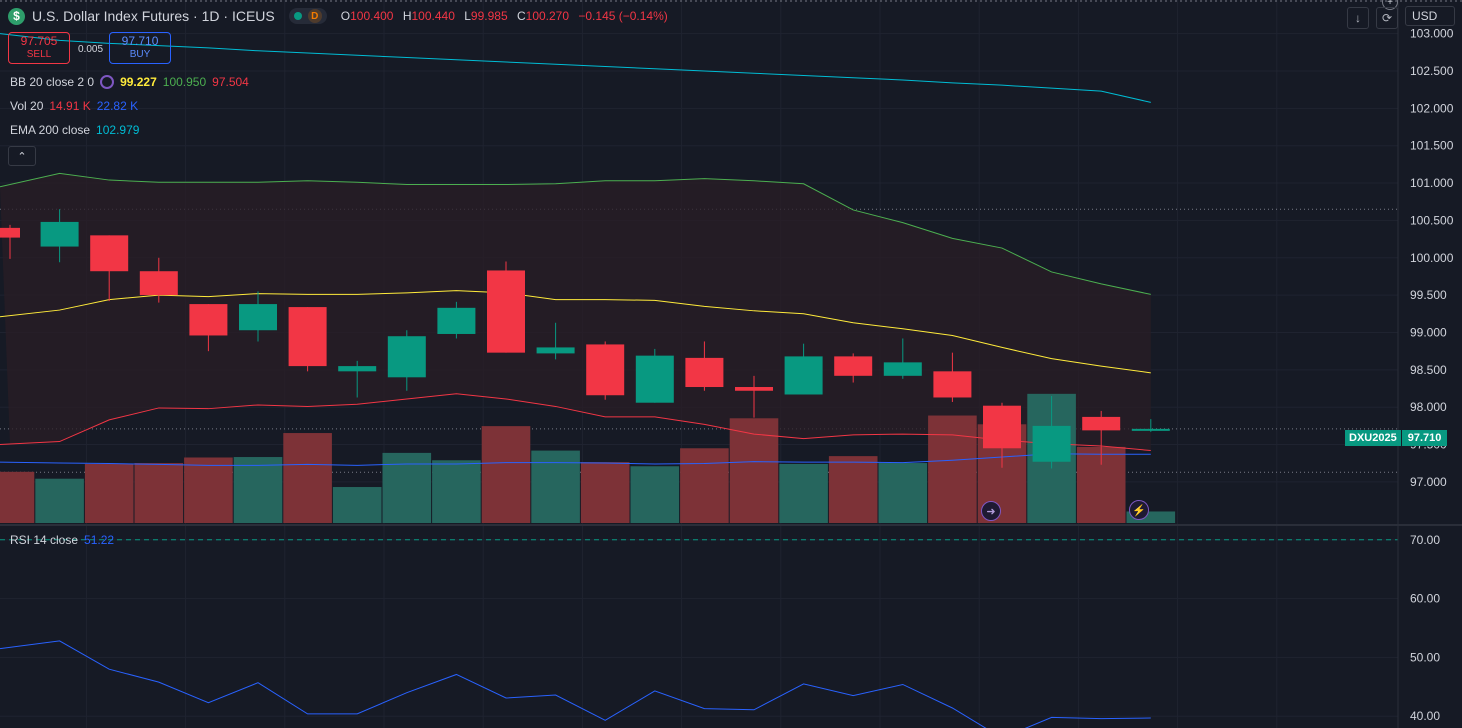 Image resolution: width=1462 pixels, height=728 pixels. I want to click on ohlc-open: 100.400, so click(372, 16).